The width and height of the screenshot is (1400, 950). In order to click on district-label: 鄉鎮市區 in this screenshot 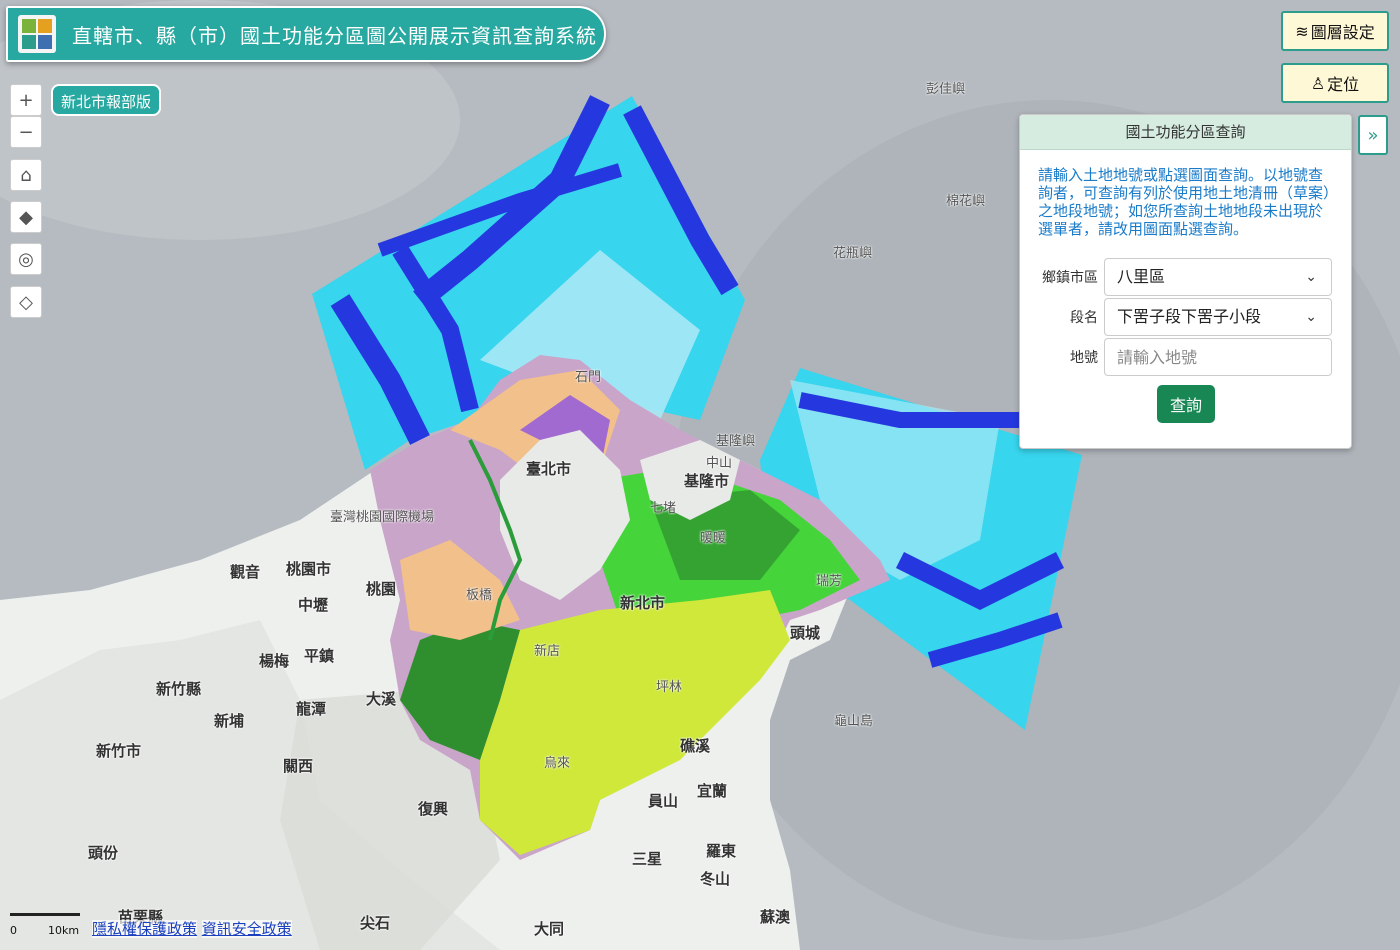, I will do `click(1070, 278)`.